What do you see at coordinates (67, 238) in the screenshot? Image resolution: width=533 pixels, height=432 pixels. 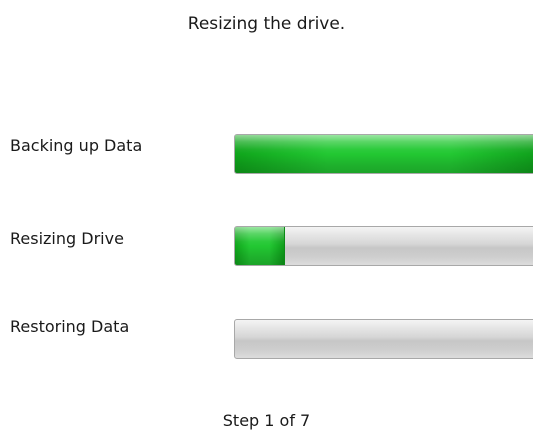 I see `stage-label-resize: Resizing Drive` at bounding box center [67, 238].